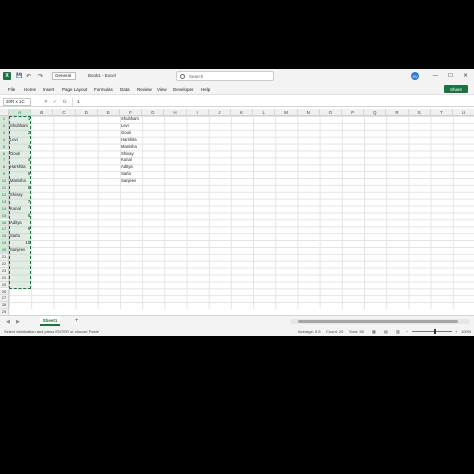 Image resolution: width=474 pixels, height=474 pixels. Describe the element at coordinates (4, 209) in the screenshot. I see `row-header-14: 14` at that location.